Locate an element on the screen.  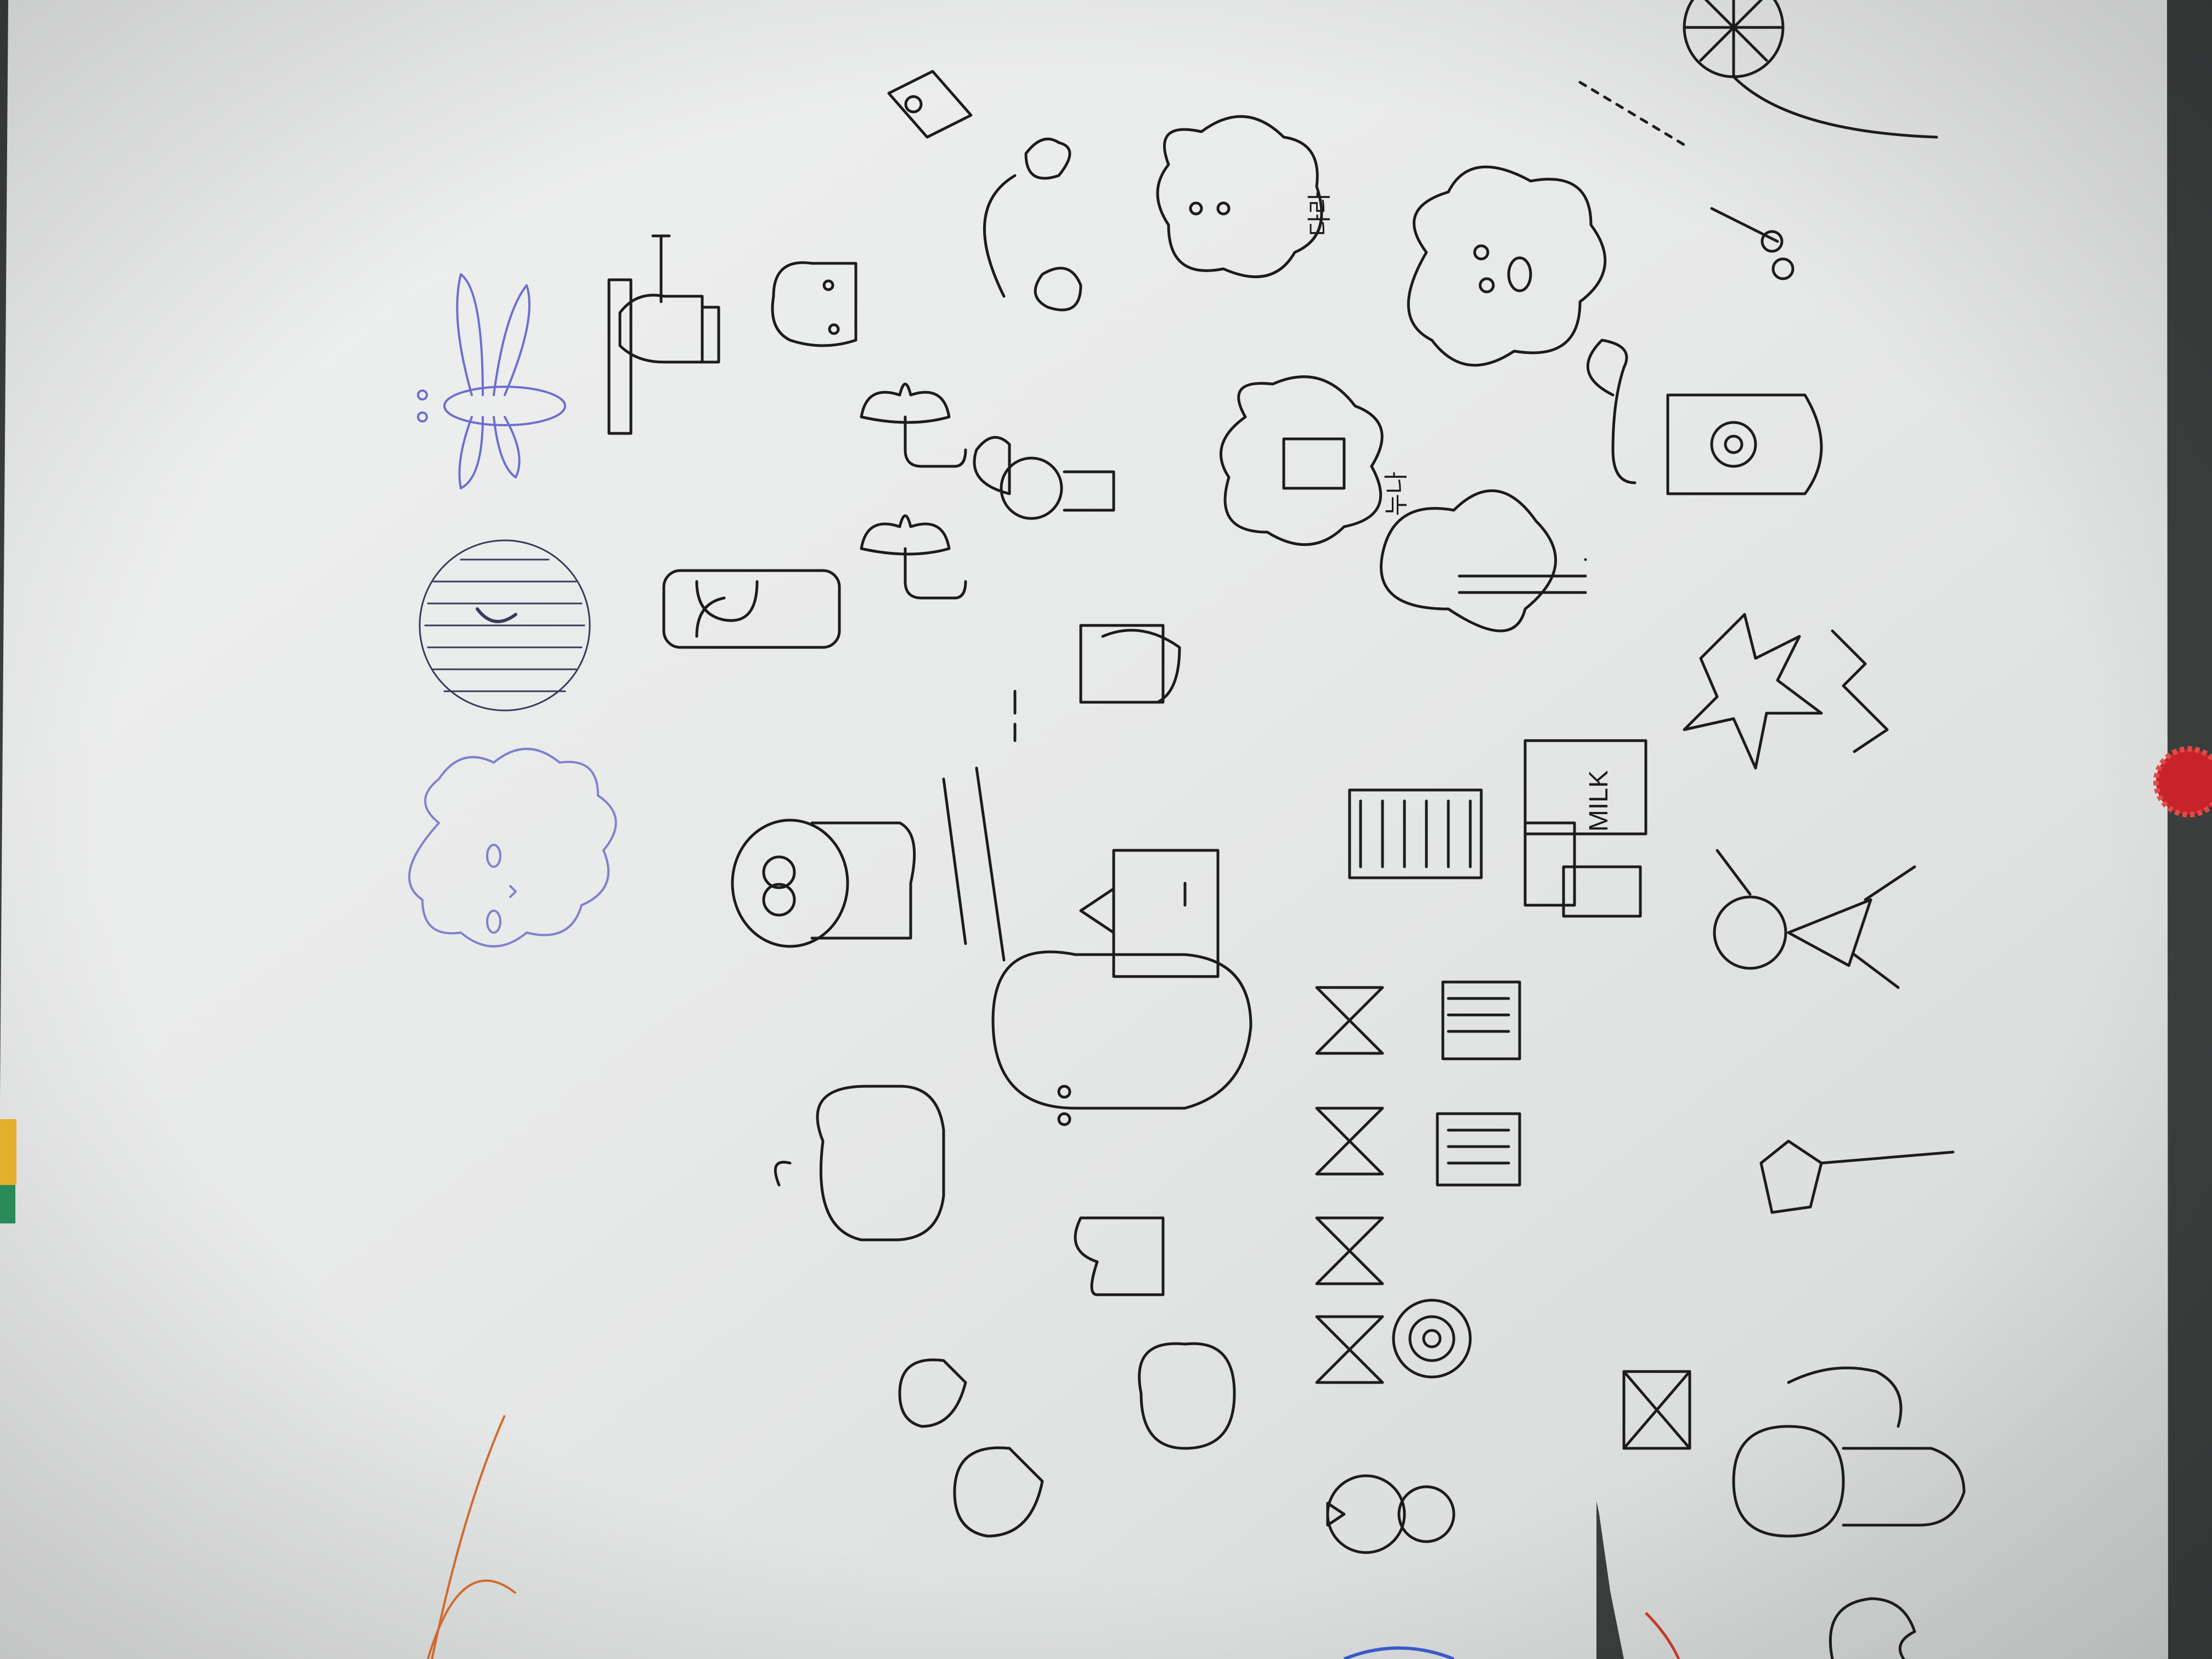
colorful-scrap is located at coordinates (8, 1152).